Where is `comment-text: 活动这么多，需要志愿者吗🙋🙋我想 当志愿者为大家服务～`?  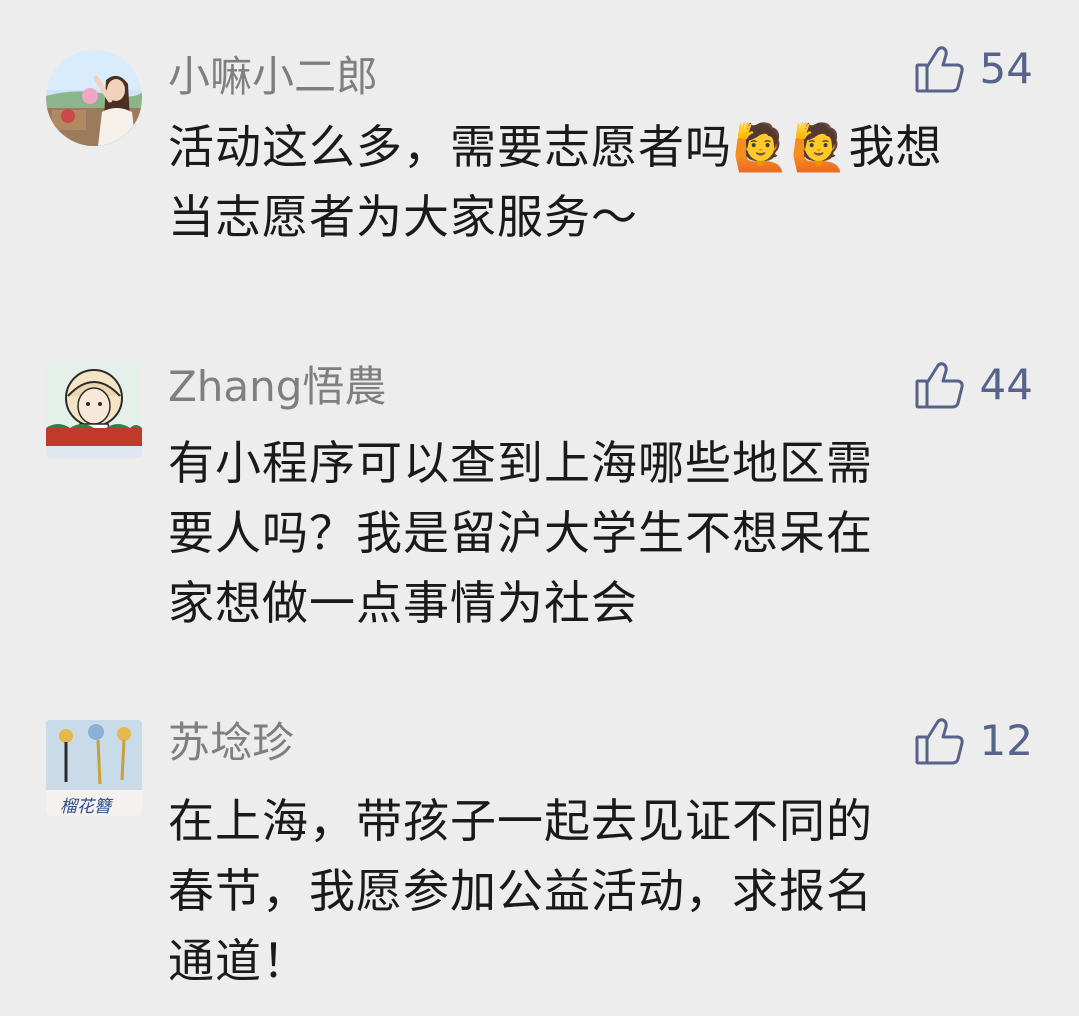
comment-text: 活动这么多，需要志愿者吗🙋🙋我想 当志愿者为大家服务～ is located at coordinates (583, 182).